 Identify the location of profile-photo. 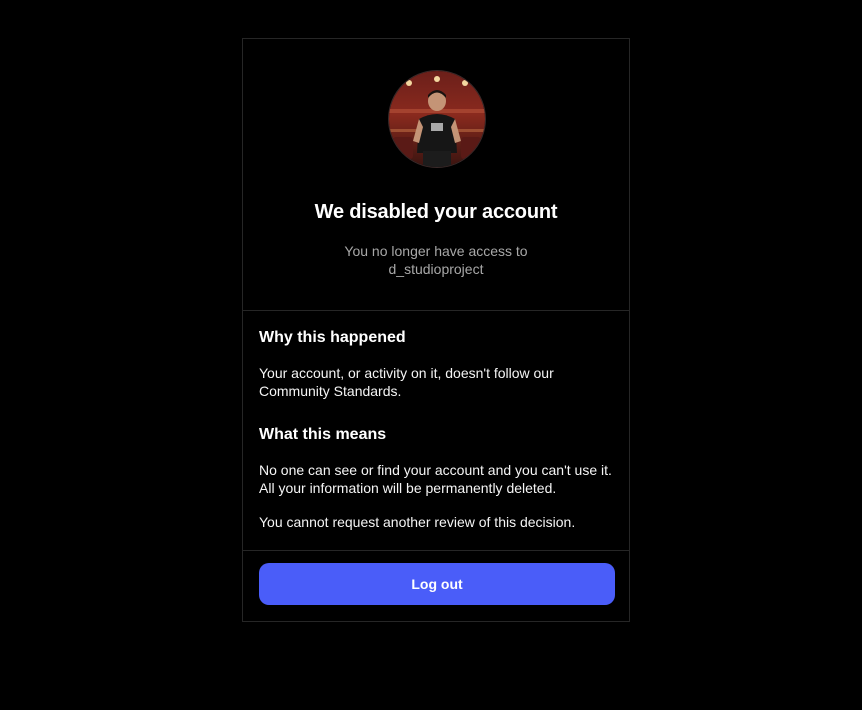
(437, 119).